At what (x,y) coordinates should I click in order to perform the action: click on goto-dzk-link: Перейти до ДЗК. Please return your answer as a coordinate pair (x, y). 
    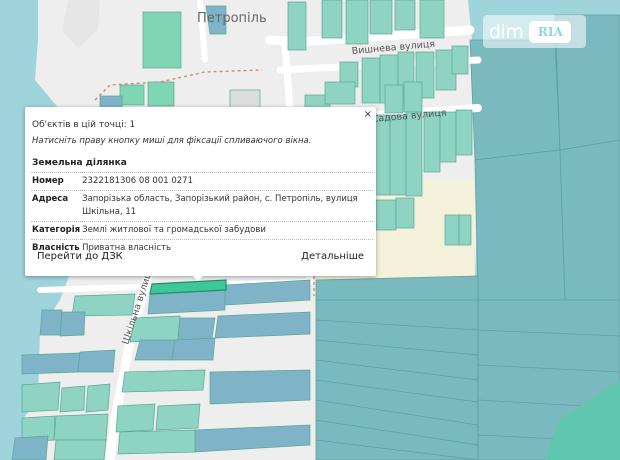
    Looking at the image, I should click on (80, 256).